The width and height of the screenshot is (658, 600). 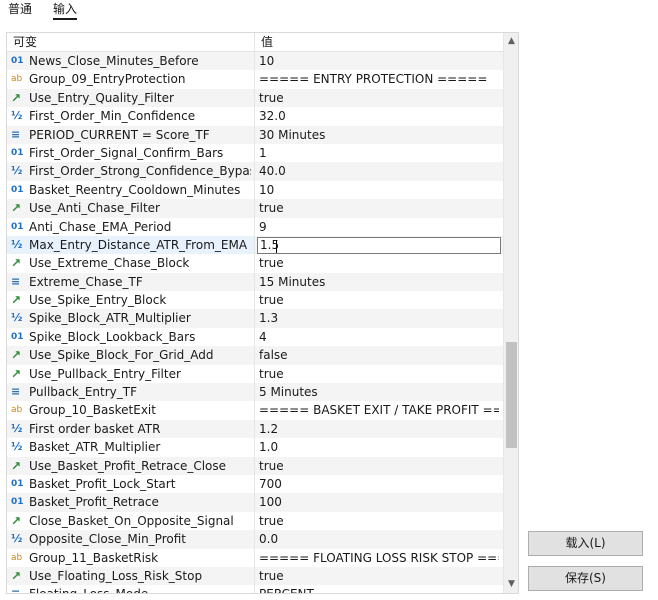 I want to click on parameter-value-cell: 1.2, so click(x=379, y=429).